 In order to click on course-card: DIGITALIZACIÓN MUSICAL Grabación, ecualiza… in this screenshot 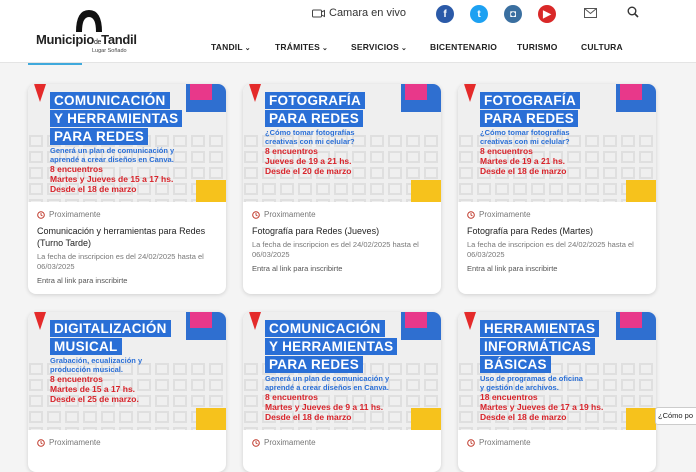, I will do `click(127, 392)`.